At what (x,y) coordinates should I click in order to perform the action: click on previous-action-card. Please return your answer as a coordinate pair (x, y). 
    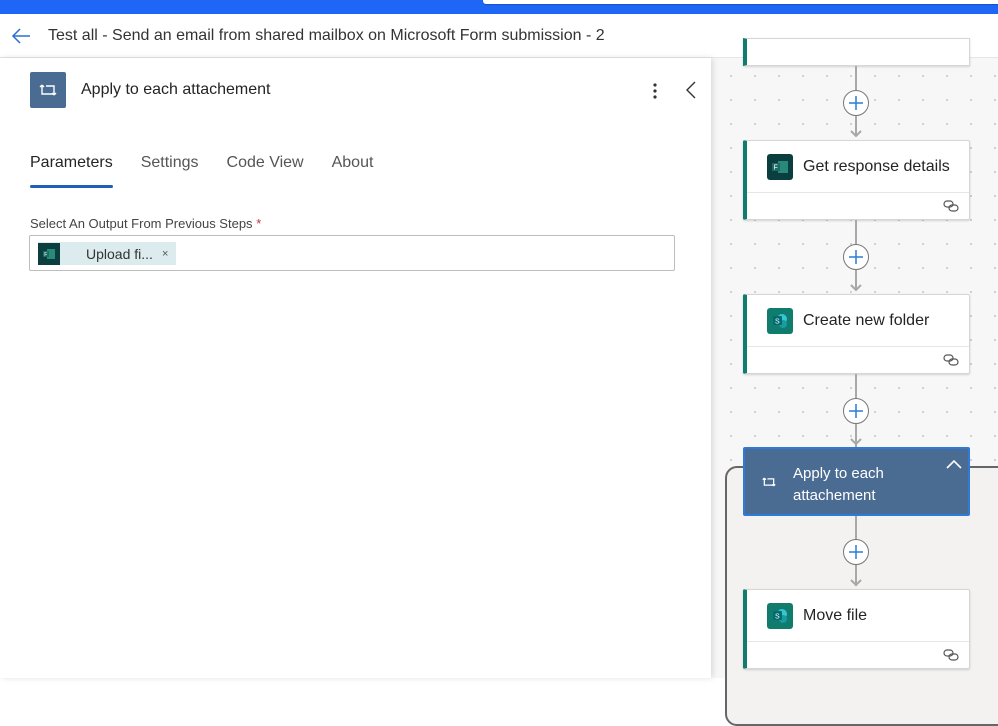
    Looking at the image, I should click on (856, 52).